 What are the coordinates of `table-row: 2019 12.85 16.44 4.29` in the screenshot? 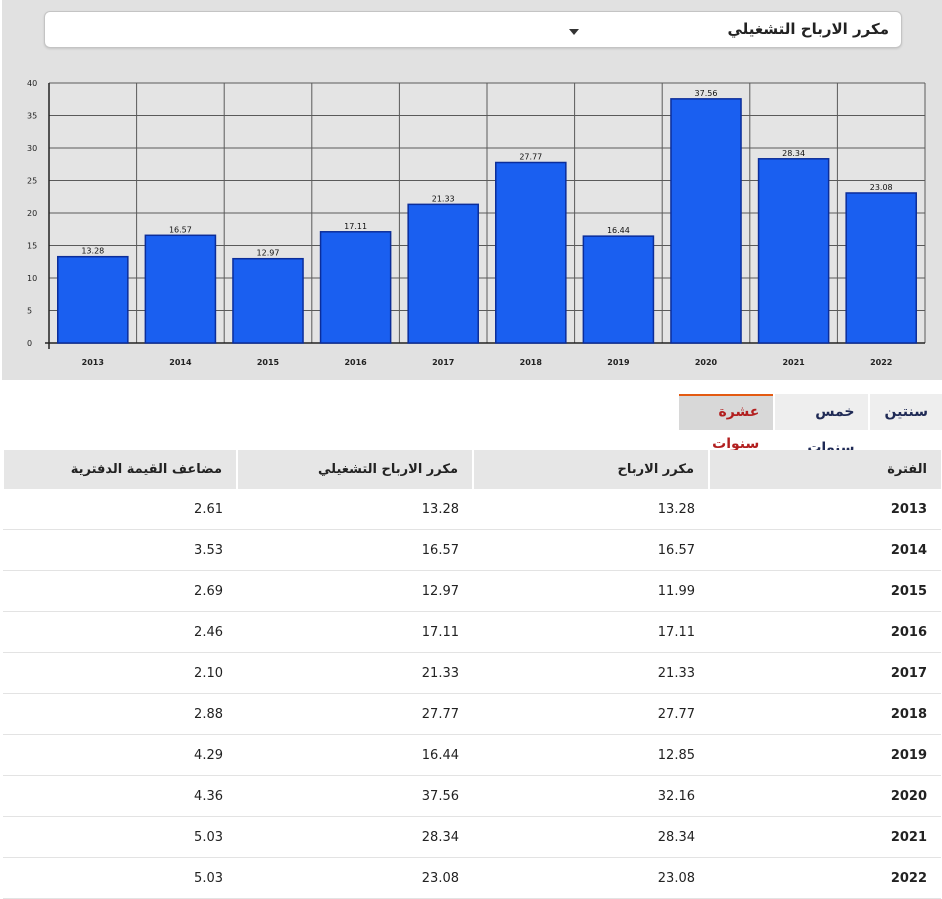 It's located at (472, 755).